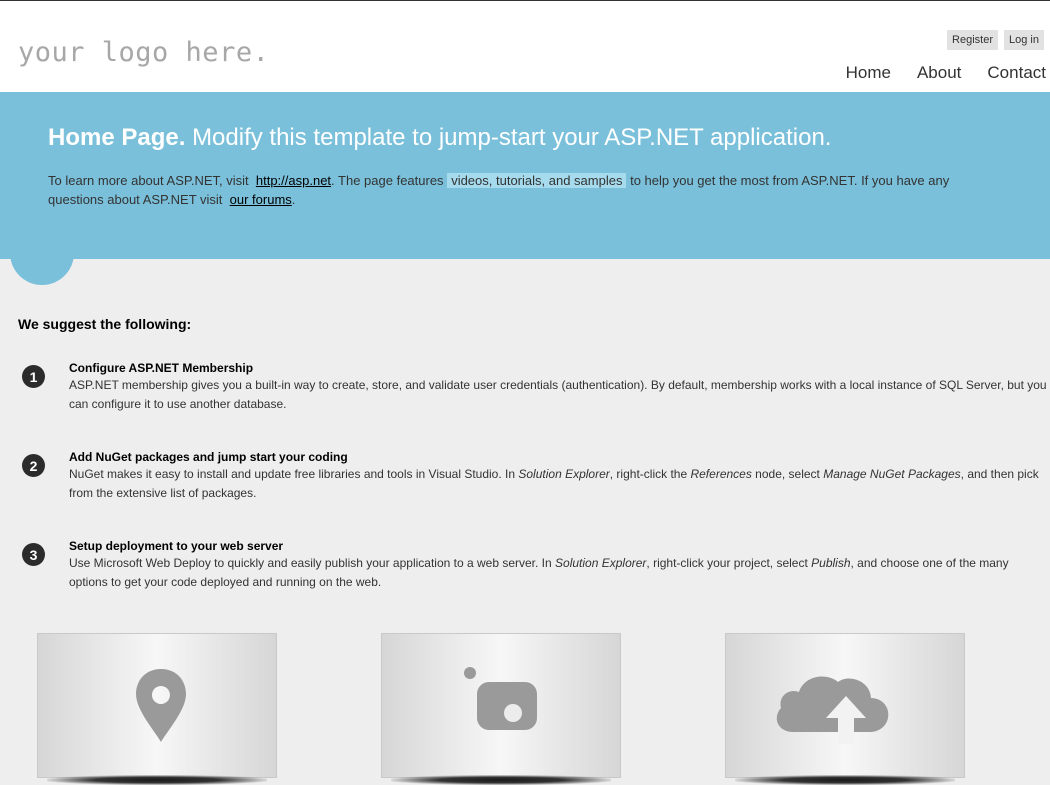  I want to click on tile-camera, so click(501, 705).